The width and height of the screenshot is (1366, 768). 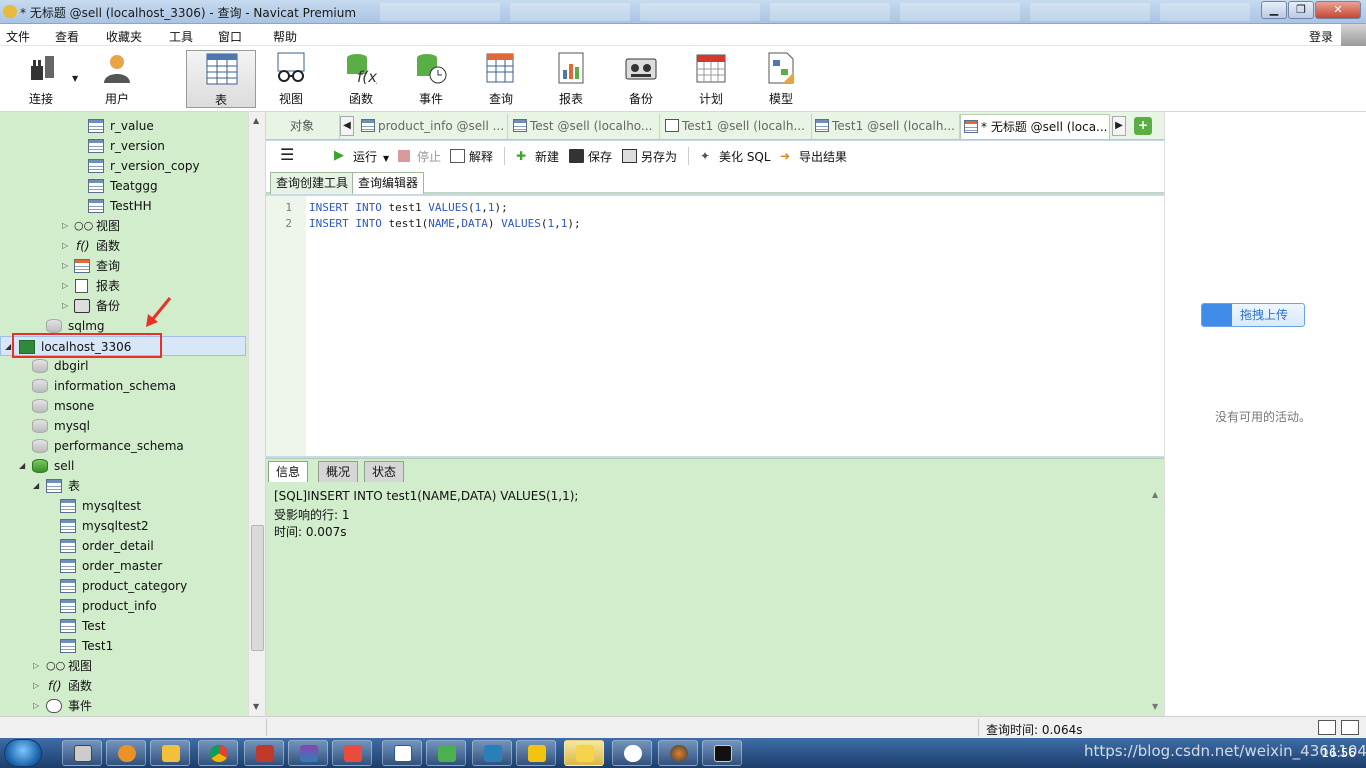 I want to click on tree-node-db: msone, so click(x=124, y=406).